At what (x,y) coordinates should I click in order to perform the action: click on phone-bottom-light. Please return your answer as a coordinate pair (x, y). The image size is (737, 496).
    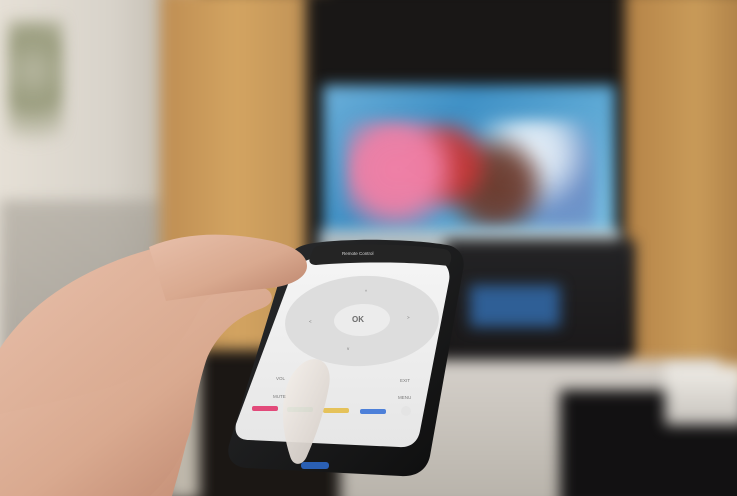
    Looking at the image, I should click on (315, 465).